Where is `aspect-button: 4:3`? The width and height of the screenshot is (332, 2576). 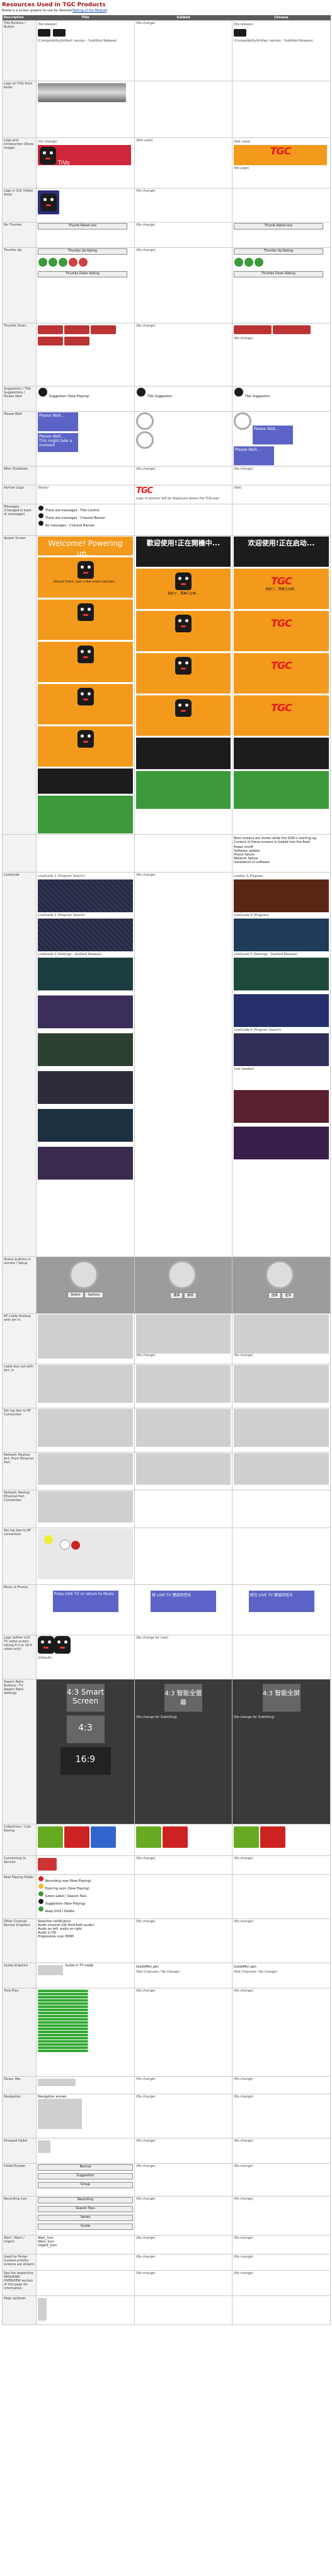 aspect-button: 4:3 is located at coordinates (85, 1729).